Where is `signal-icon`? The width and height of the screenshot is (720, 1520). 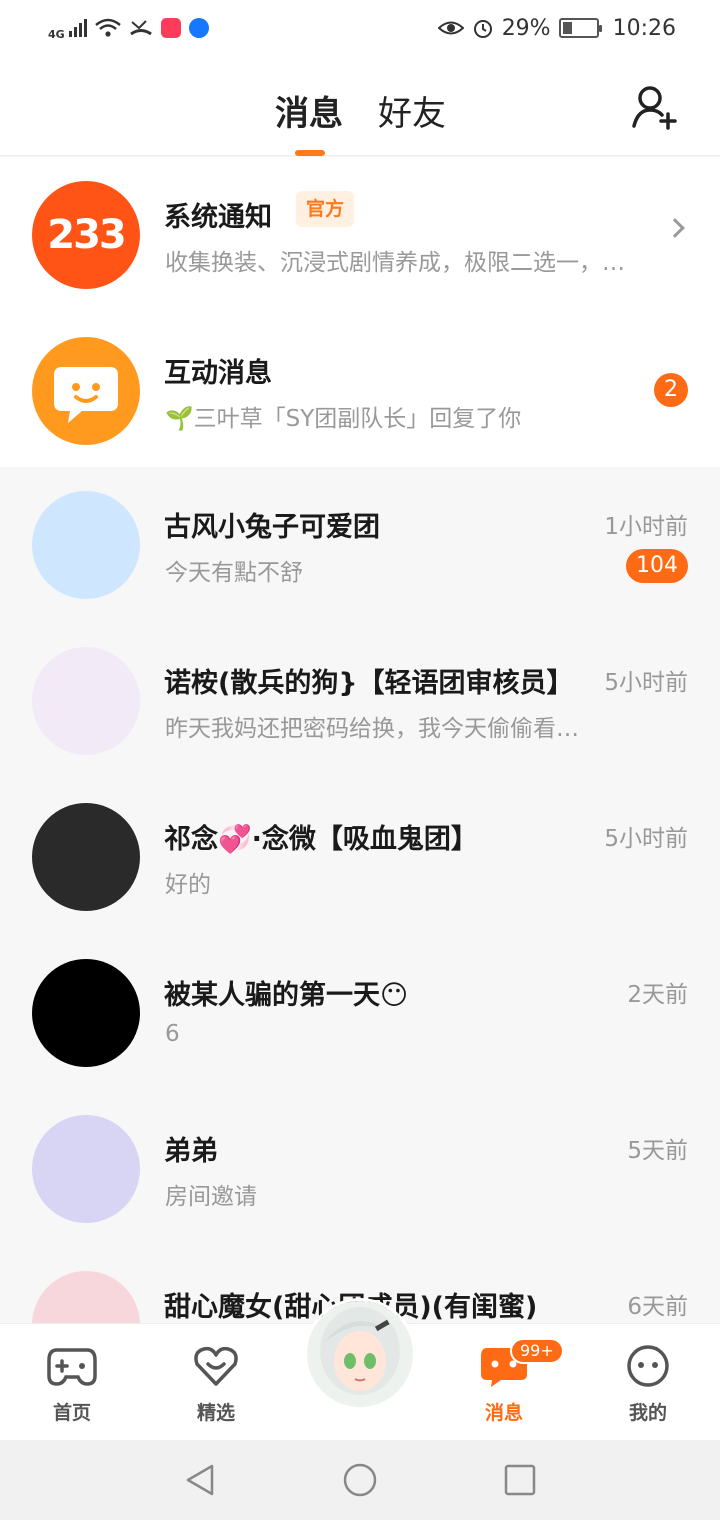
signal-icon is located at coordinates (77, 28).